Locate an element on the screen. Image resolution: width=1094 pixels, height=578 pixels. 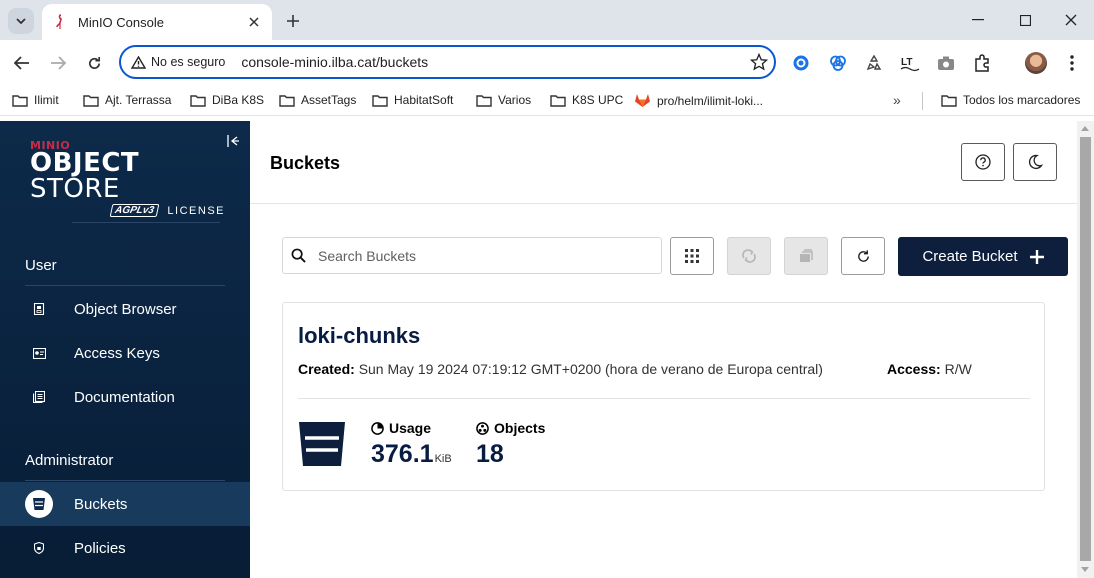
forward-button is located at coordinates (58, 63).